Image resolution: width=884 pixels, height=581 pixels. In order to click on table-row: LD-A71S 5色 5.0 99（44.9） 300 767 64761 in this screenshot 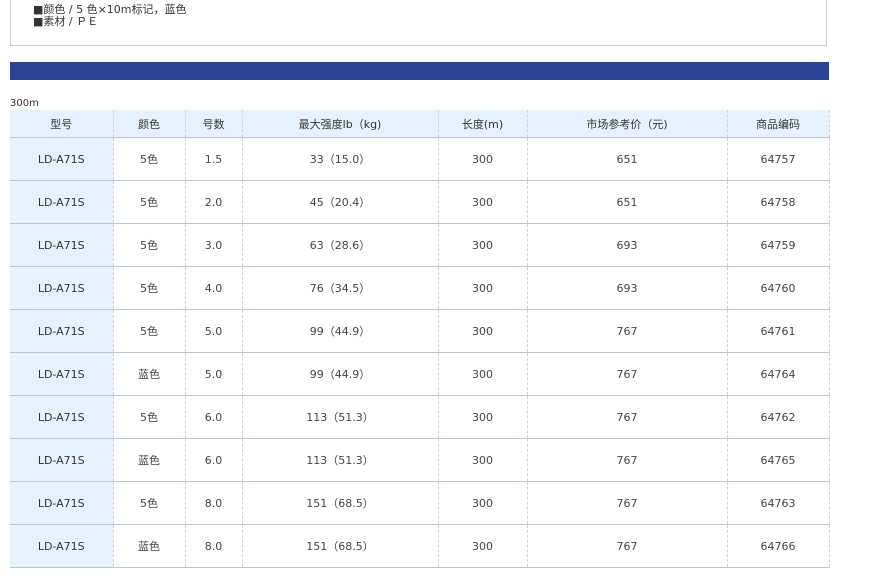, I will do `click(420, 331)`.